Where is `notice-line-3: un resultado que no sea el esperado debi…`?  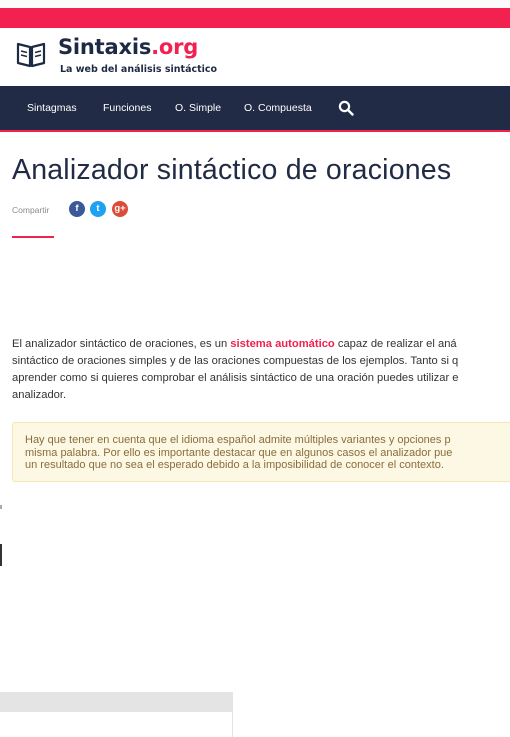 notice-line-3: un resultado que no sea el esperado debi… is located at coordinates (234, 465).